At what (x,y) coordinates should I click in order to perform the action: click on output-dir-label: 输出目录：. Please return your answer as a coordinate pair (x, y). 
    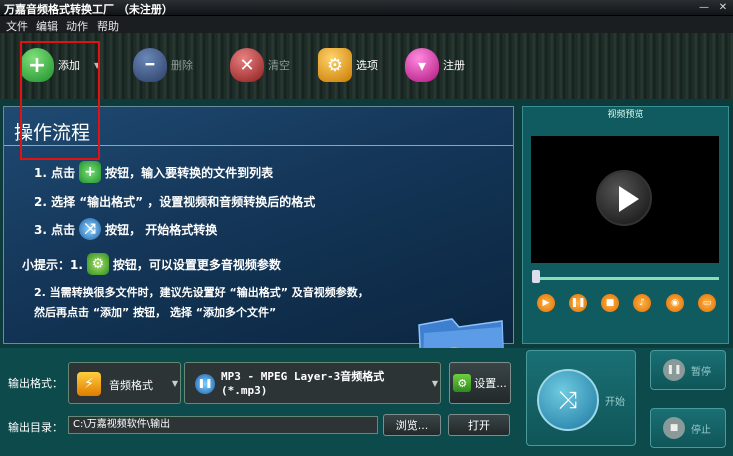
    Looking at the image, I should click on (35, 427).